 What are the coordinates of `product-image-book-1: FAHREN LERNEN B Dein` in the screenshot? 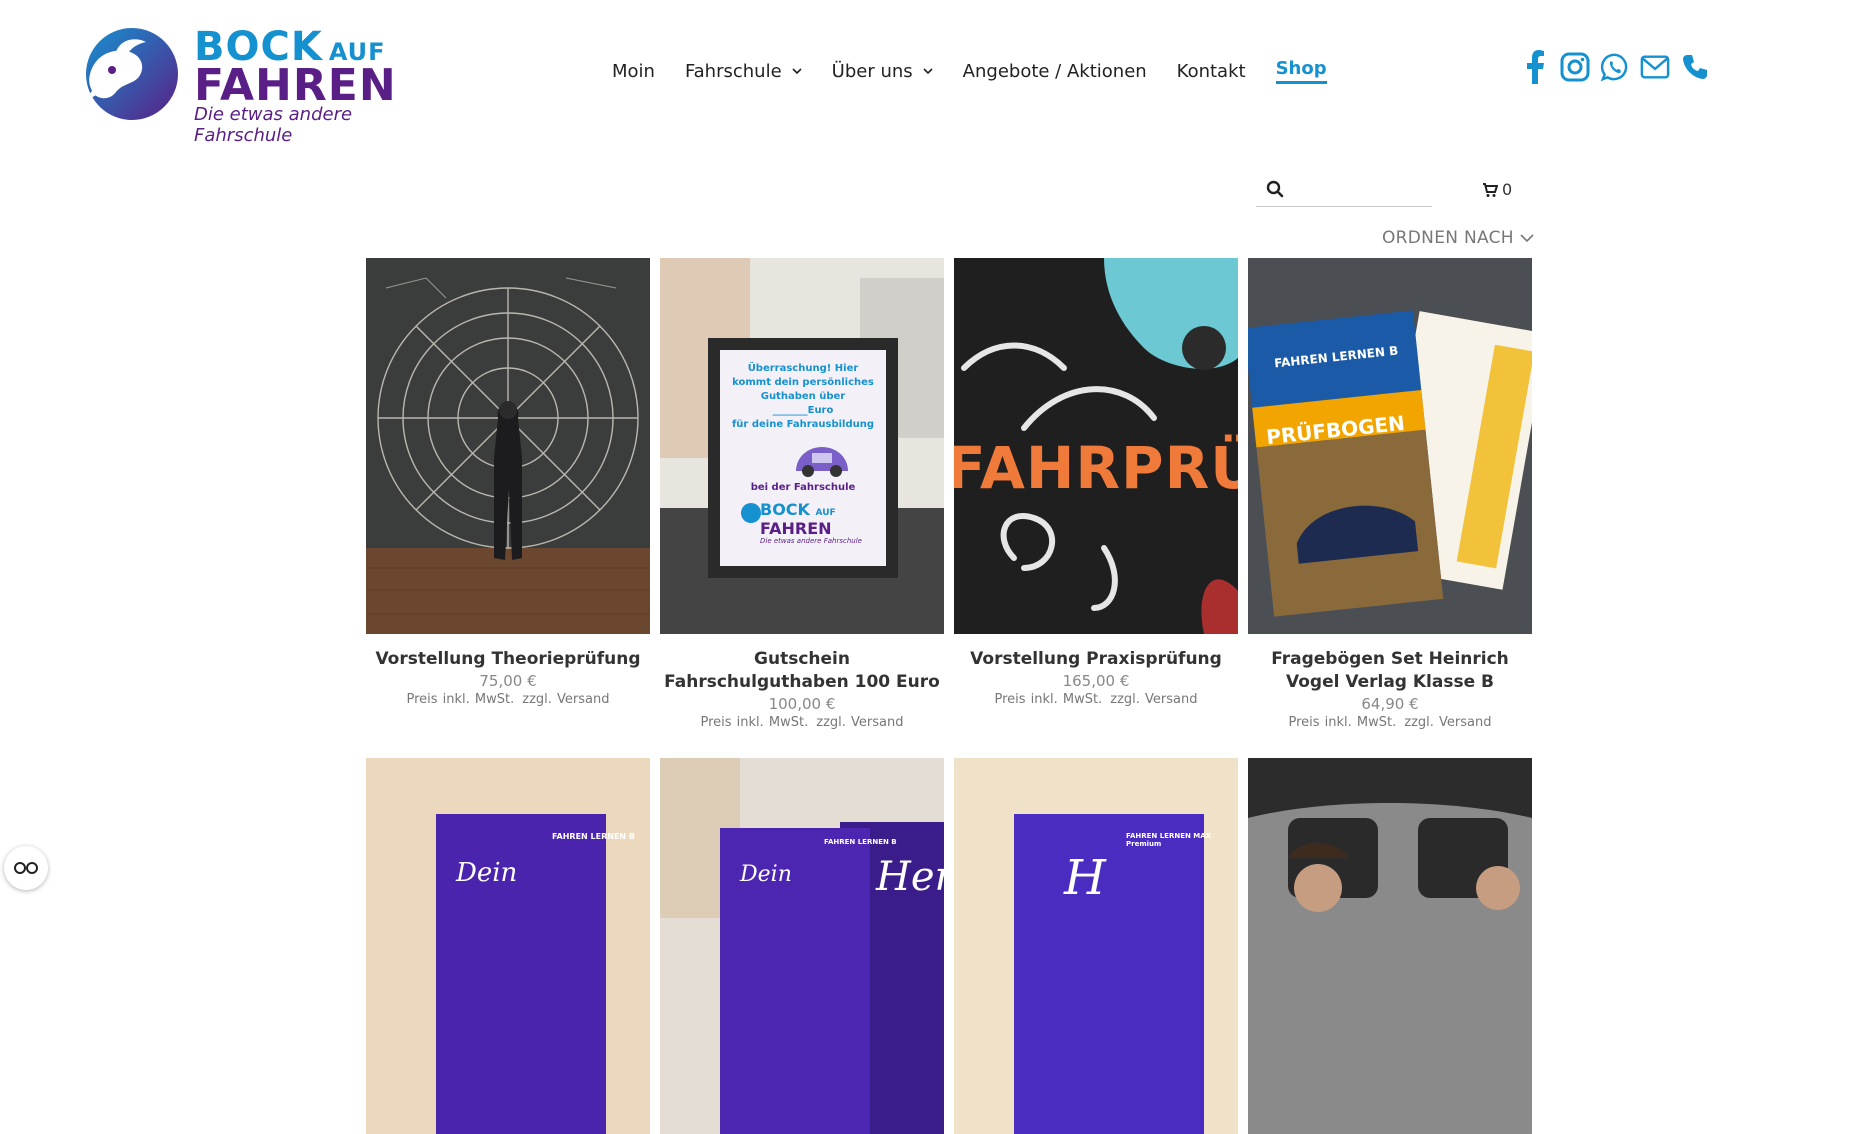 It's located at (508, 946).